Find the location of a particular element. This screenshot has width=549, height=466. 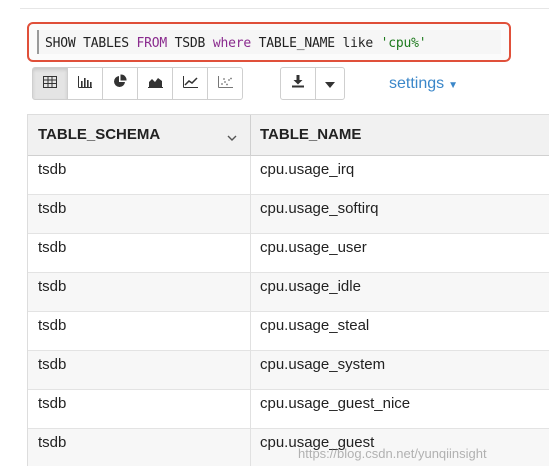

view-button-group is located at coordinates (137, 84).